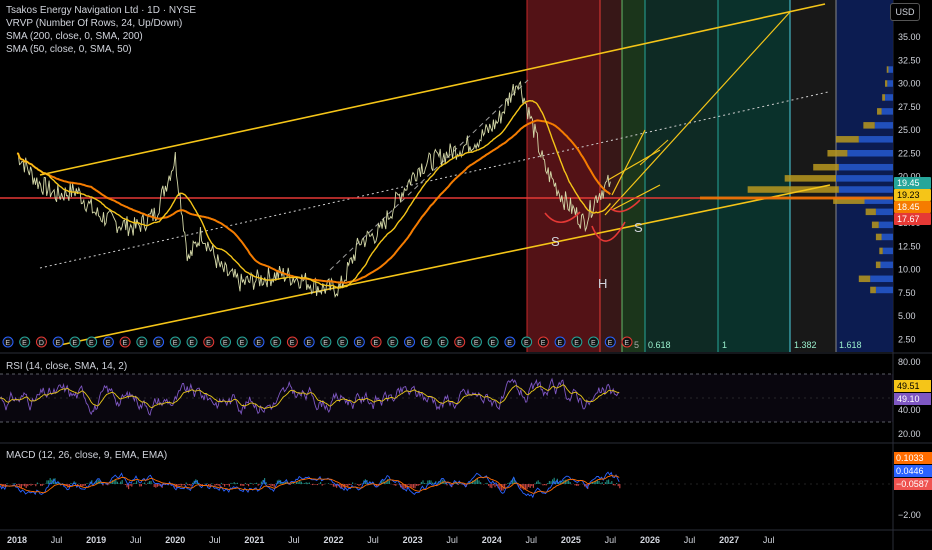 This screenshot has width=932, height=550. What do you see at coordinates (909, 270) in the screenshot?
I see `price-tick-10: 10.00` at bounding box center [909, 270].